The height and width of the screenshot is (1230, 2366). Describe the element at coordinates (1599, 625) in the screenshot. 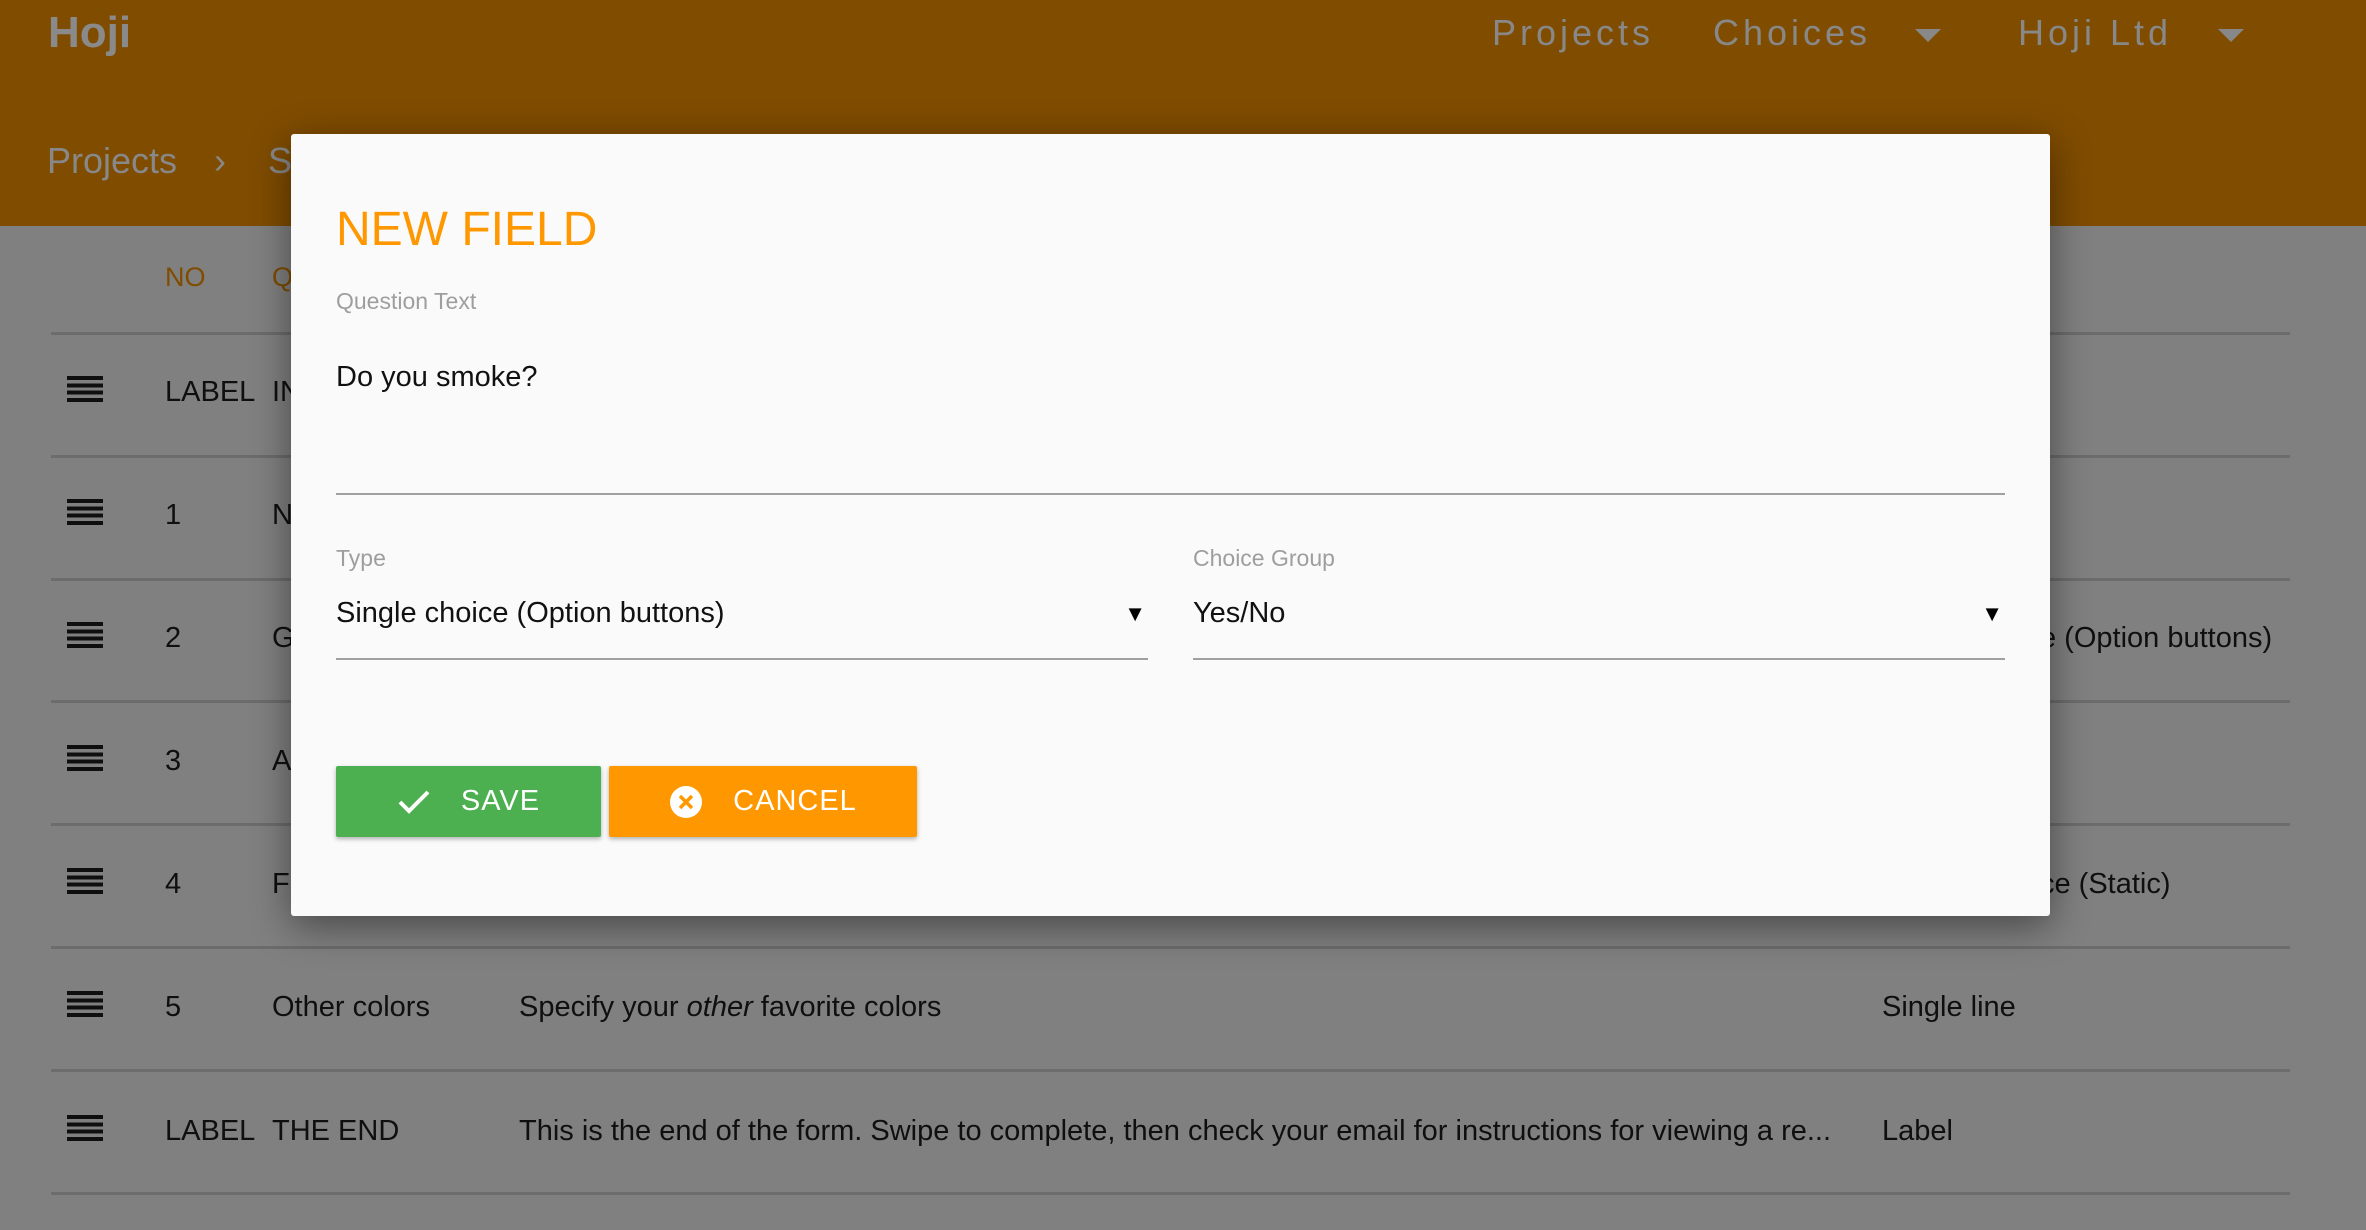

I see `choice-group-select: Yes/No ▼` at that location.